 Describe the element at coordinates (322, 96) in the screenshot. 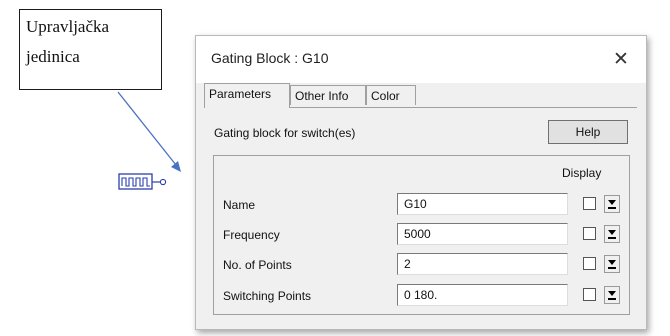

I see `tab-other-info-label: Other Info` at that location.